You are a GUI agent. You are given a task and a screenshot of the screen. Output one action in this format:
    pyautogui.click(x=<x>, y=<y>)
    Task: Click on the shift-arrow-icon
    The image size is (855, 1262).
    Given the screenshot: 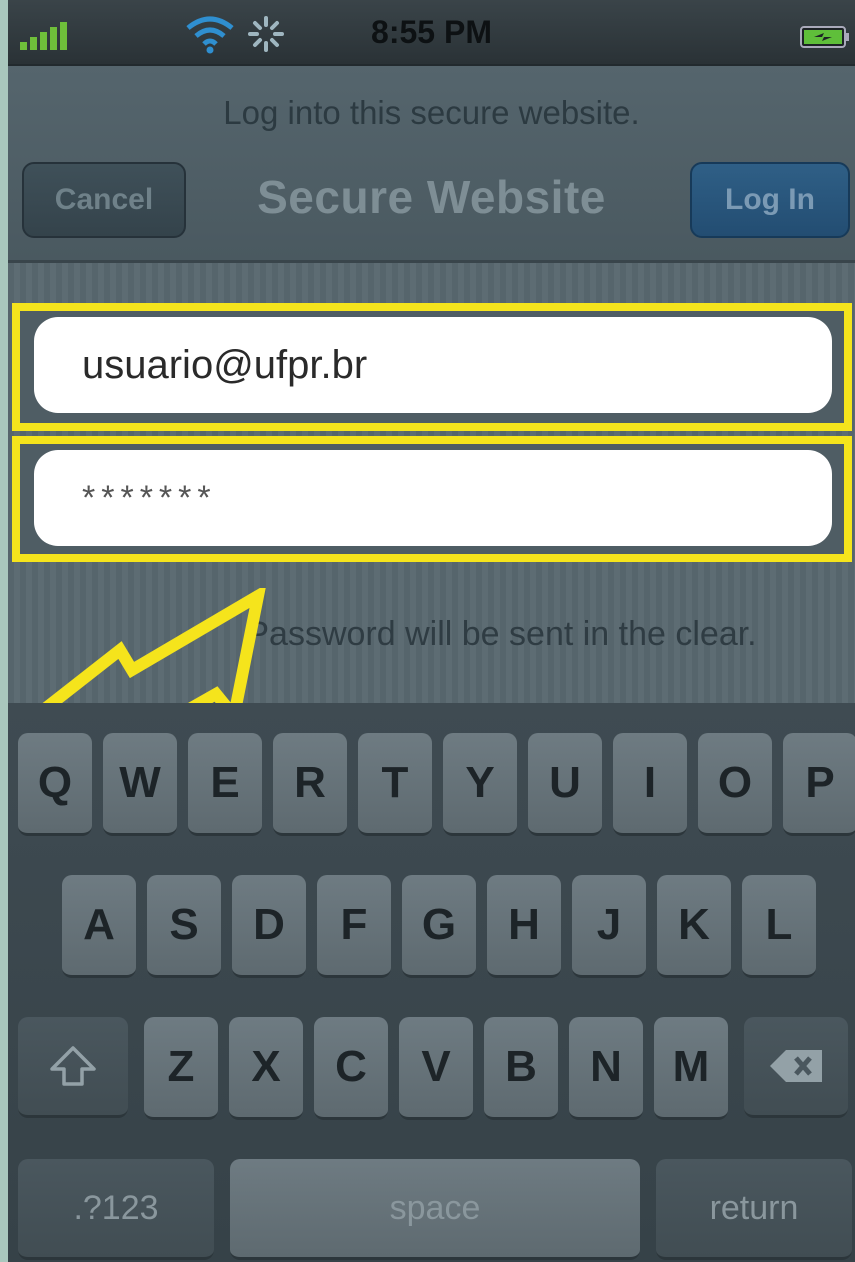 What is the action you would take?
    pyautogui.click(x=73, y=1066)
    